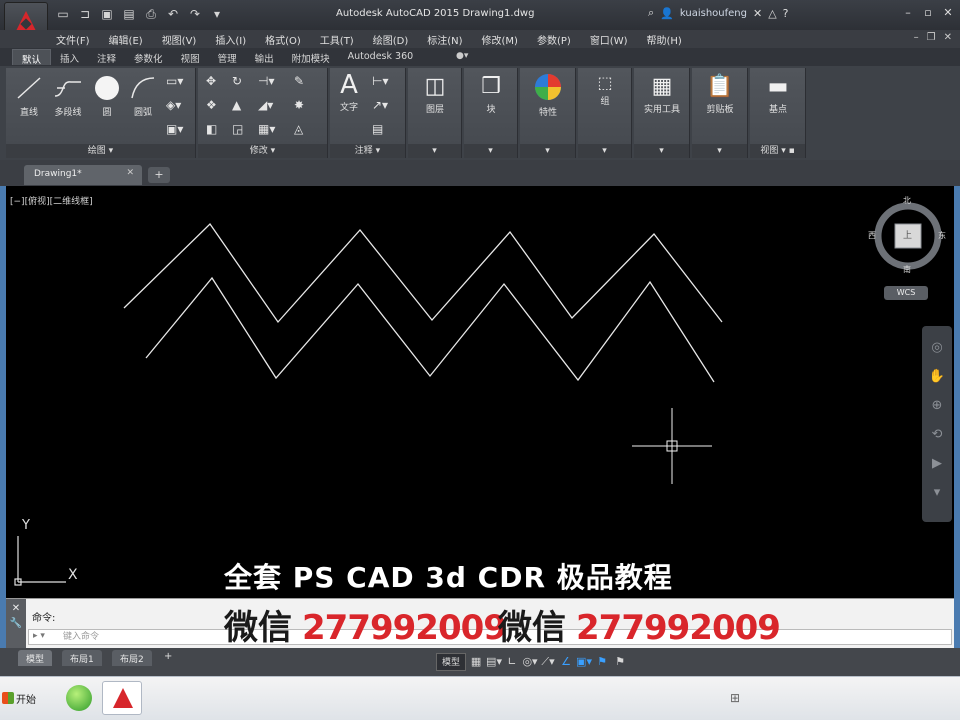 This screenshot has height=720, width=960. Describe the element at coordinates (757, 13) in the screenshot. I see `exchange-icon: ✕` at that location.